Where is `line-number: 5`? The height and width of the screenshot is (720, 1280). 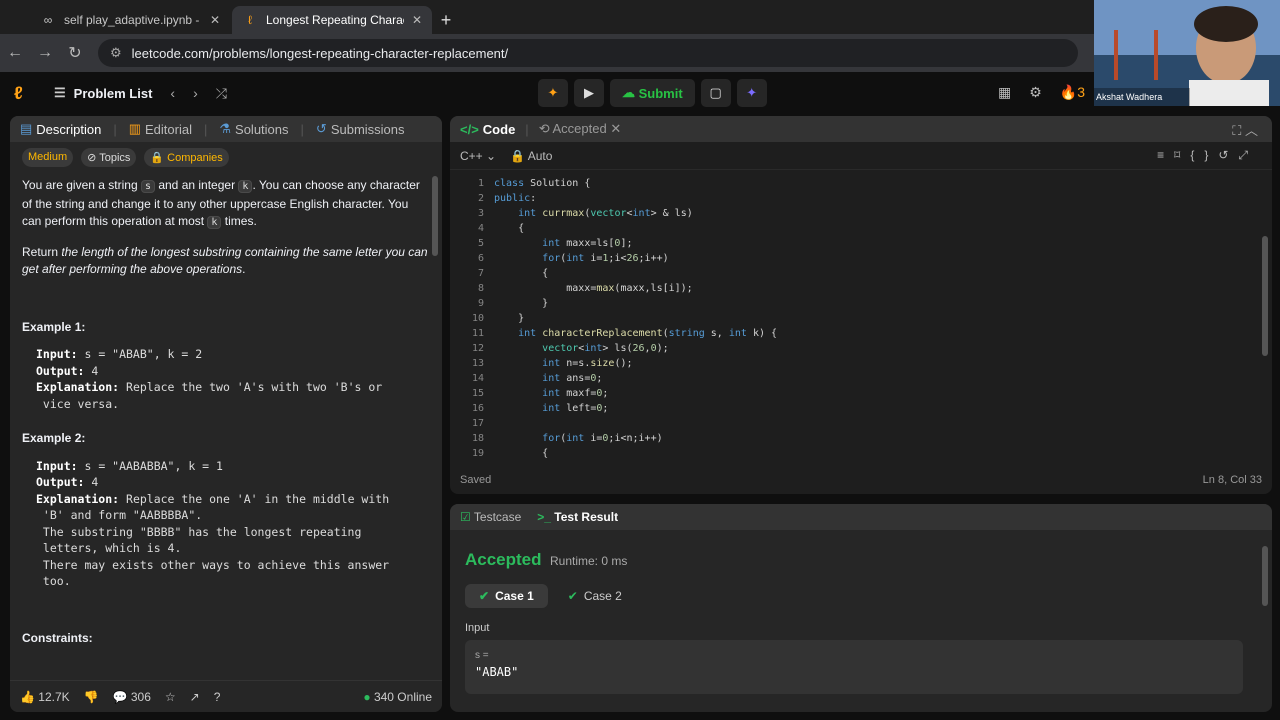 line-number: 5 is located at coordinates (480, 243).